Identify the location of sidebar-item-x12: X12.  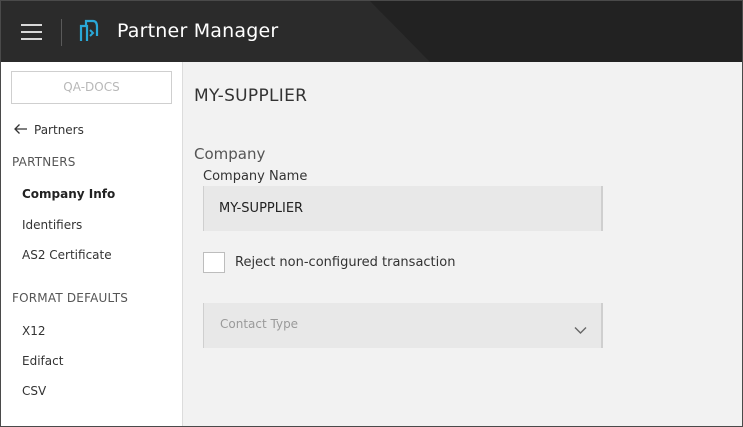
(34, 331).